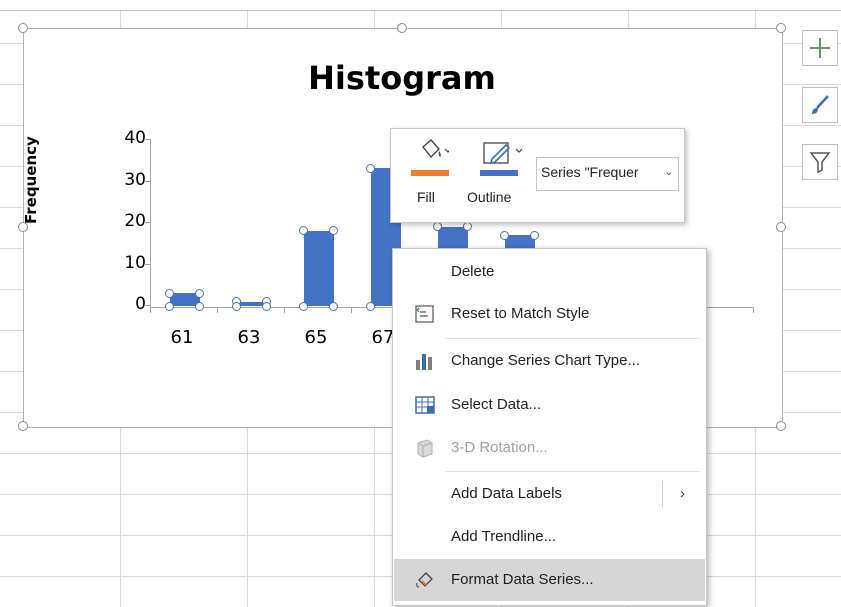  I want to click on outline-color-swatch, so click(499, 173).